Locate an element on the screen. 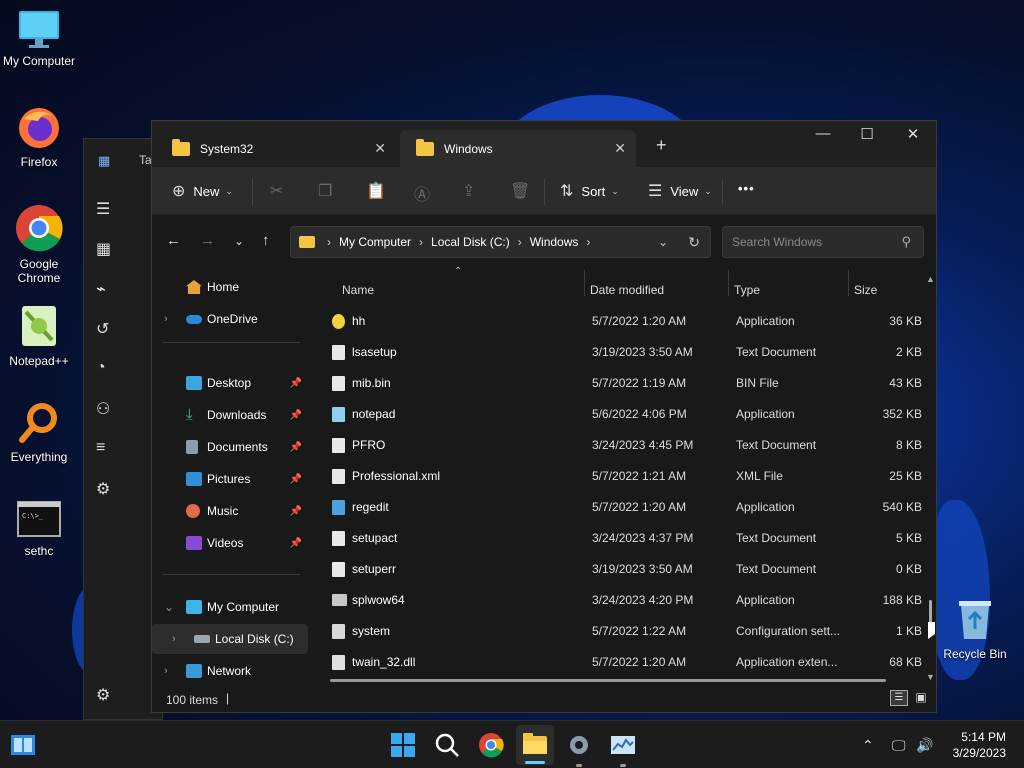 This screenshot has width=1024, height=768. show-hidden-icons-chevron: ⌃ is located at coordinates (868, 745).